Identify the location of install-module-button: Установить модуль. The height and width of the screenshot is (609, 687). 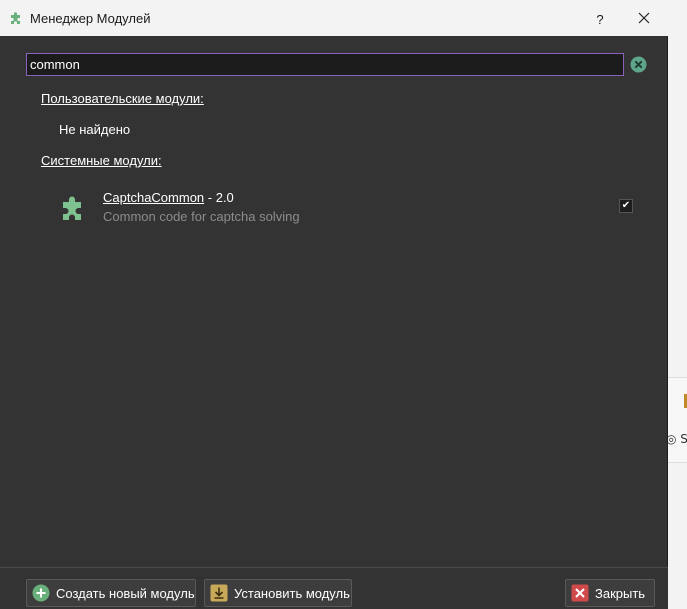
(278, 593).